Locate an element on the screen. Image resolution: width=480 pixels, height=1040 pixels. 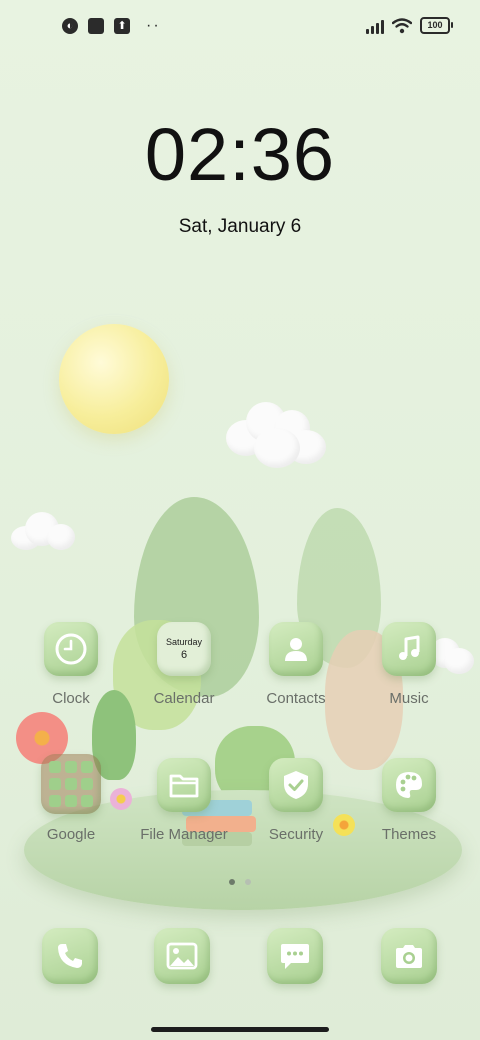
app-calendar: Saturday 6 Calendar is located at coordinates (184, 664).